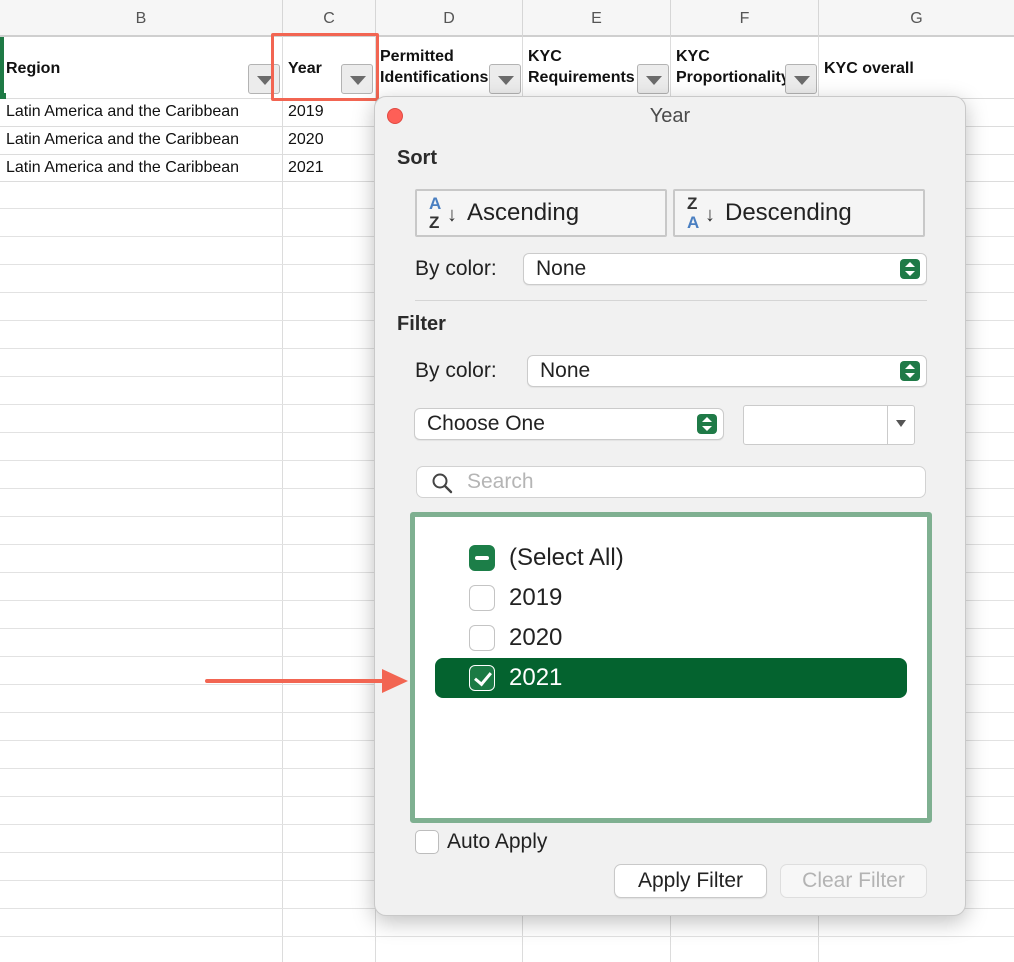 This screenshot has height=962, width=1014. What do you see at coordinates (869, 68) in the screenshot?
I see `header-kyc-overall: KYC overall` at bounding box center [869, 68].